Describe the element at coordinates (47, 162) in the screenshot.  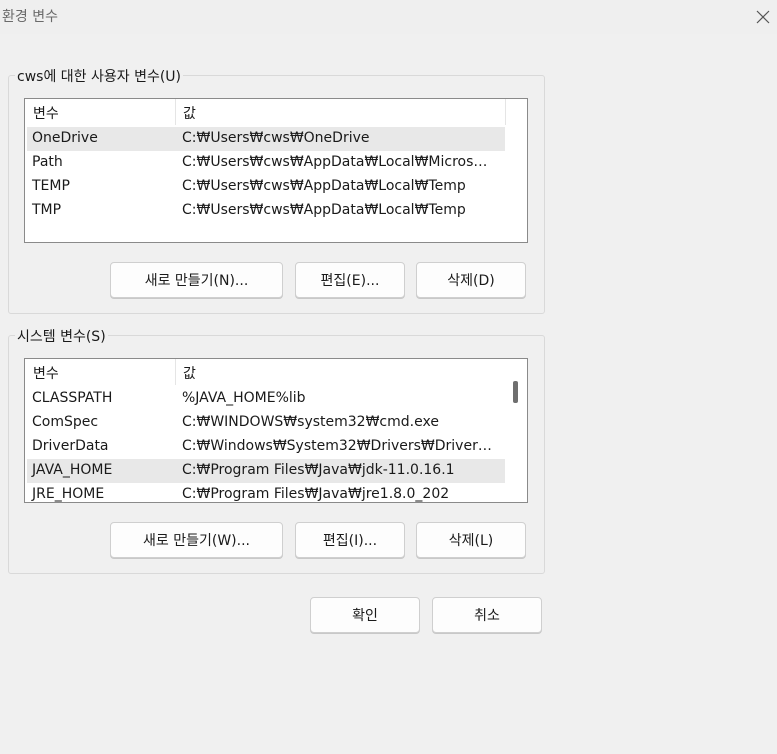
I see `var-name: Path` at that location.